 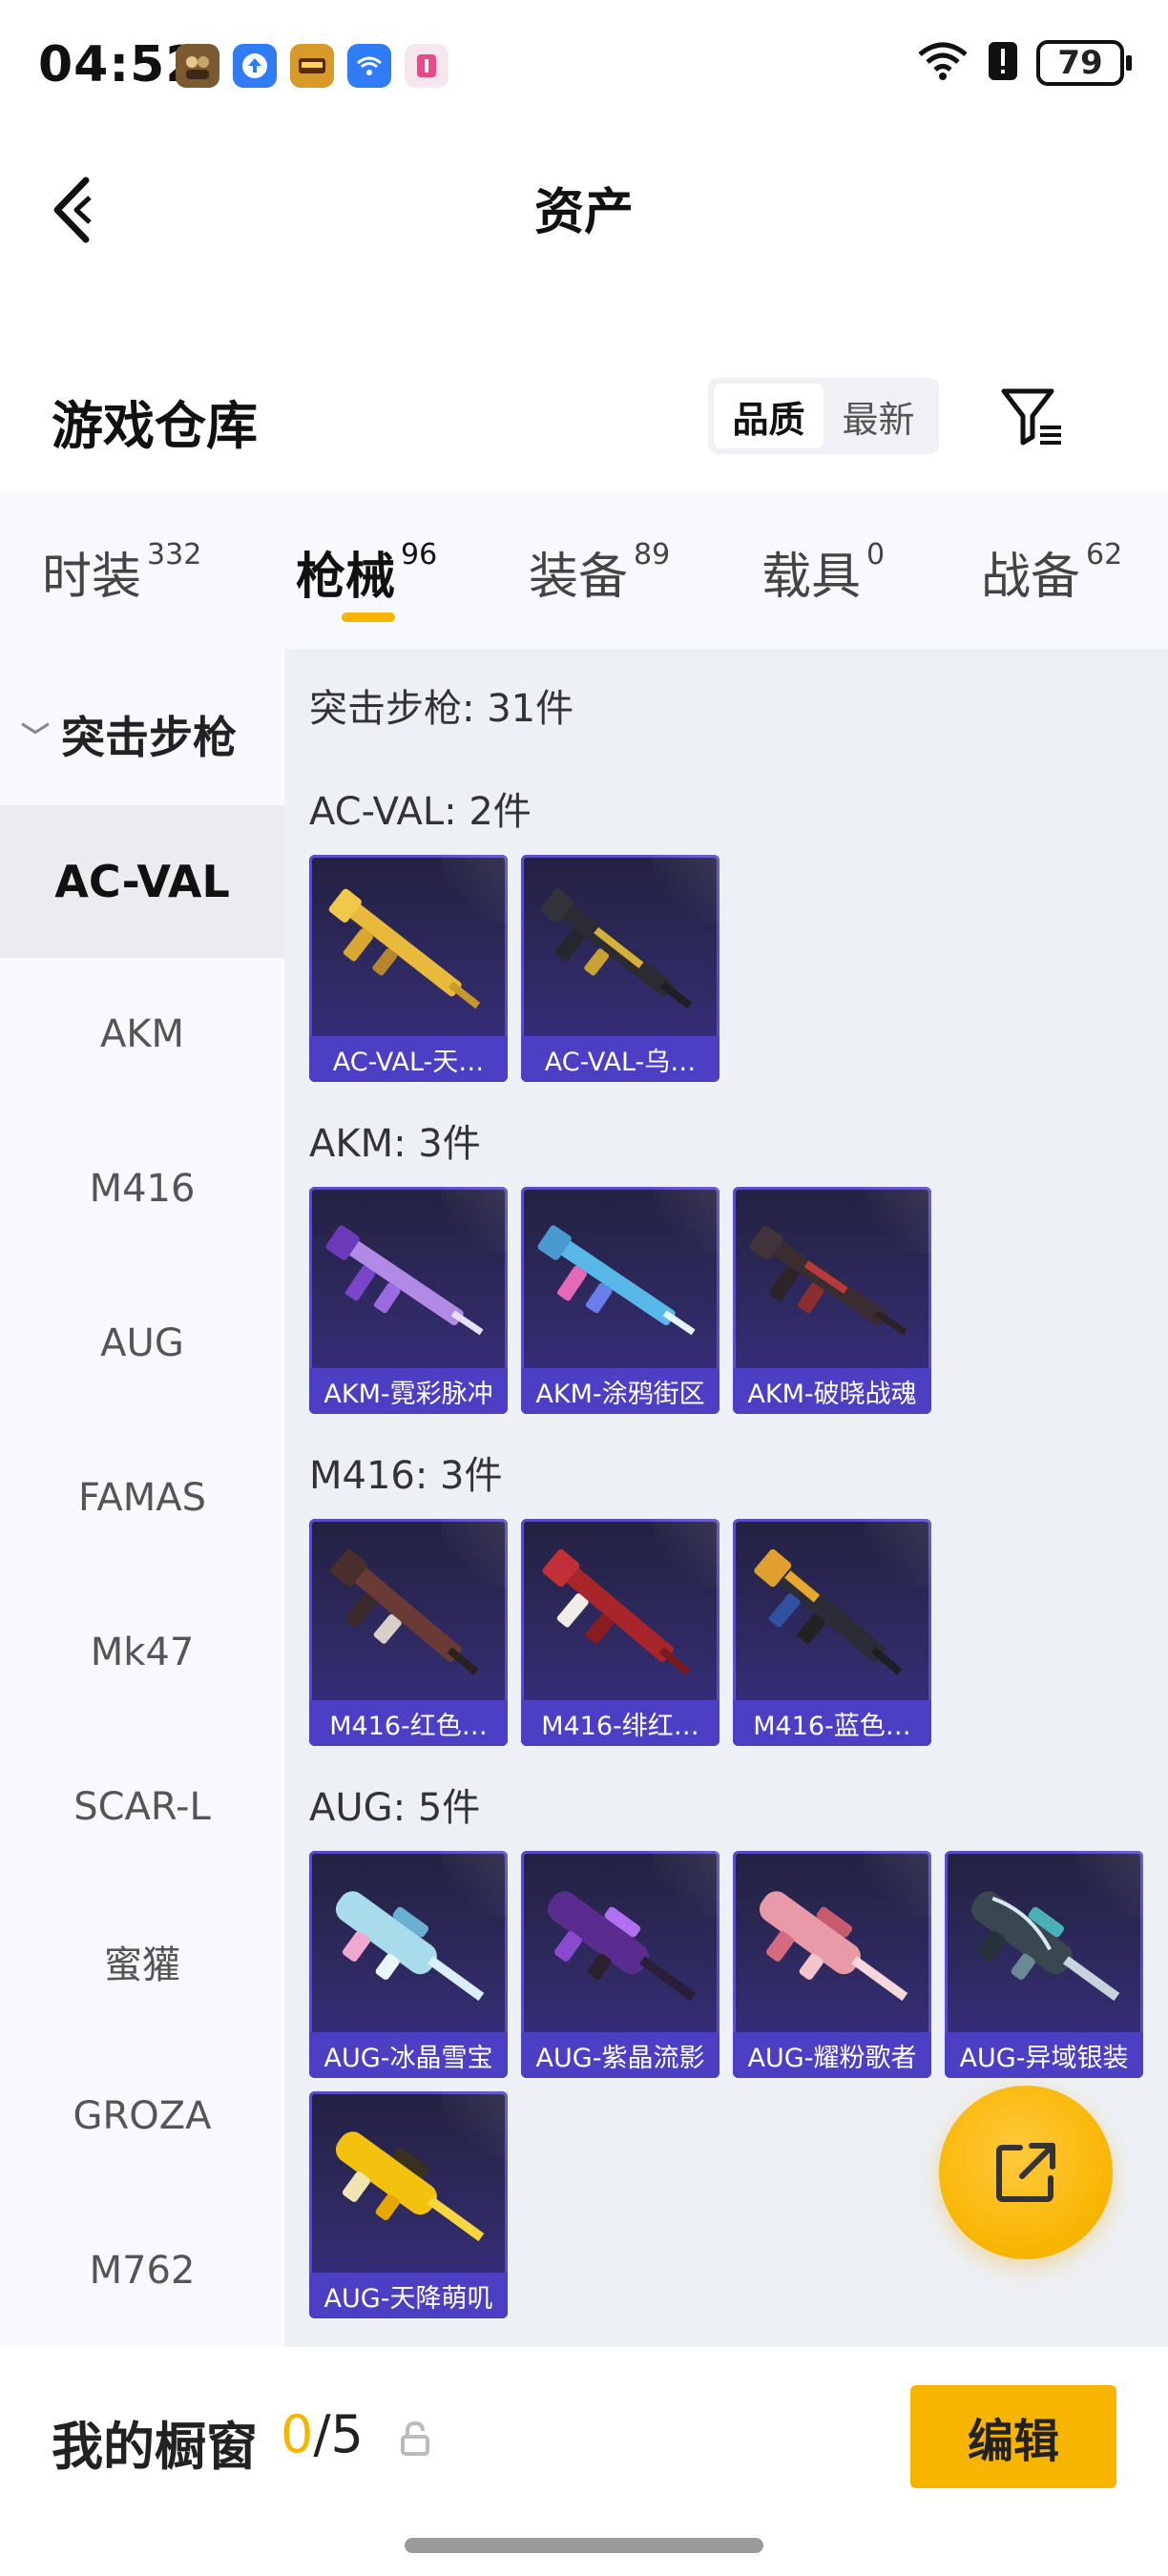 I want to click on share-icon, so click(x=1025, y=2172).